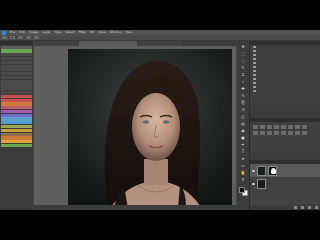 The image size is (320, 240). Describe the element at coordinates (243, 179) in the screenshot. I see `zoom-tool-icon: ⚲` at that location.